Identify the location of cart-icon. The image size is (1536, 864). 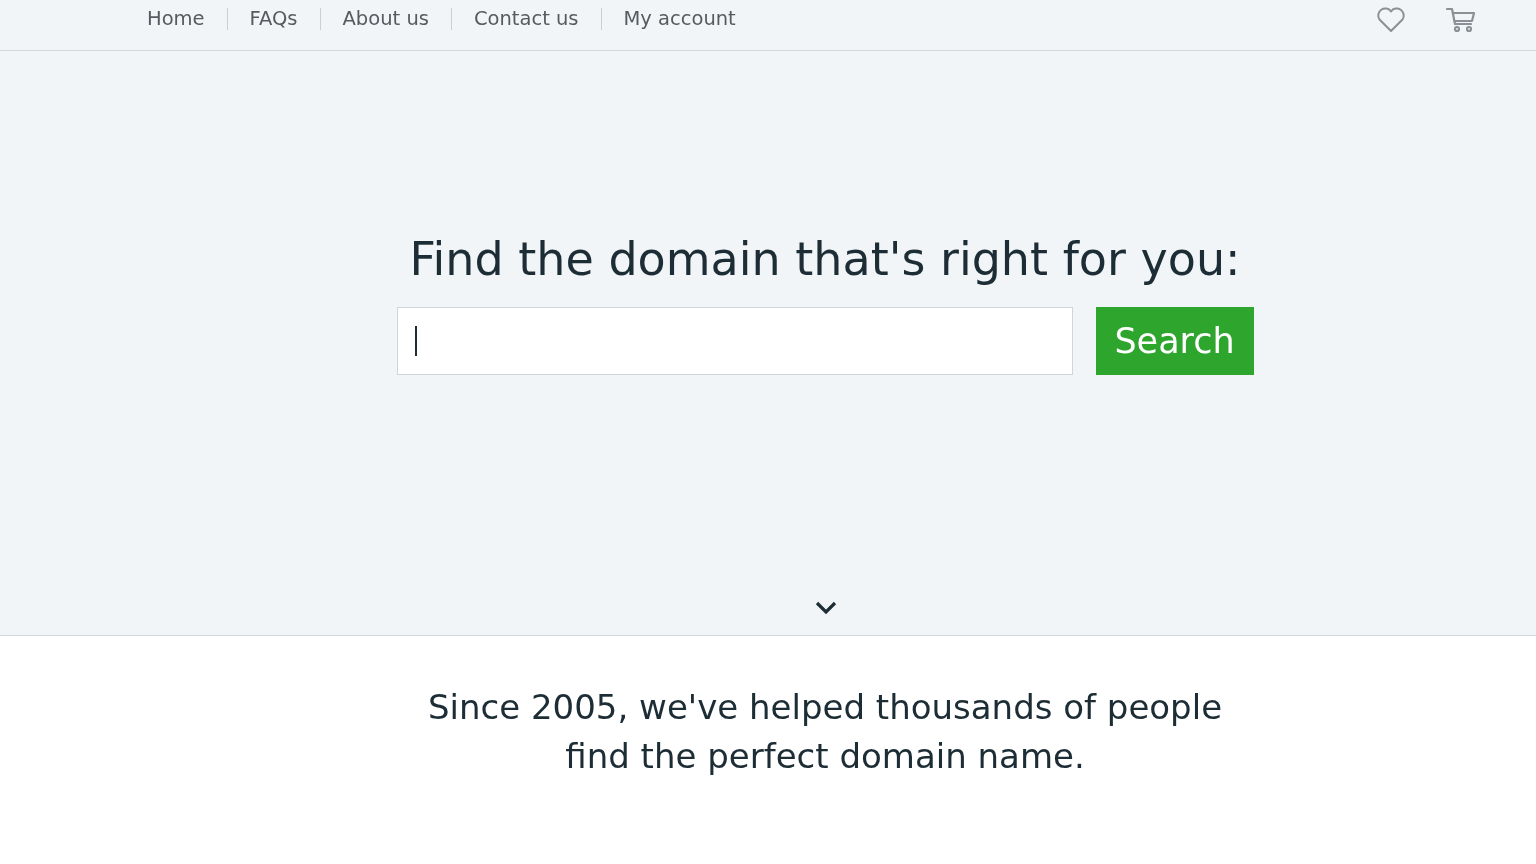
(1461, 20).